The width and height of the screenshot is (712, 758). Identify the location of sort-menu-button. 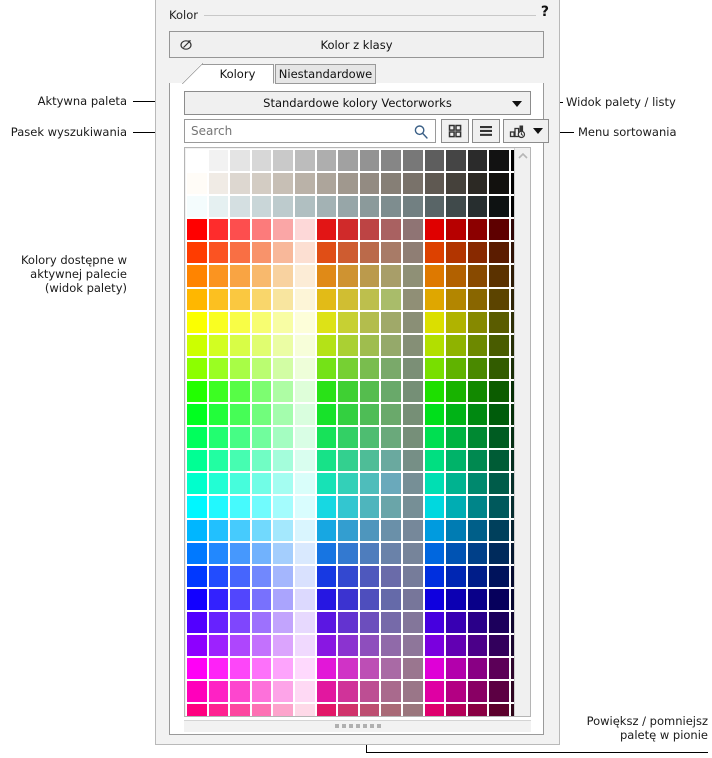
(526, 131).